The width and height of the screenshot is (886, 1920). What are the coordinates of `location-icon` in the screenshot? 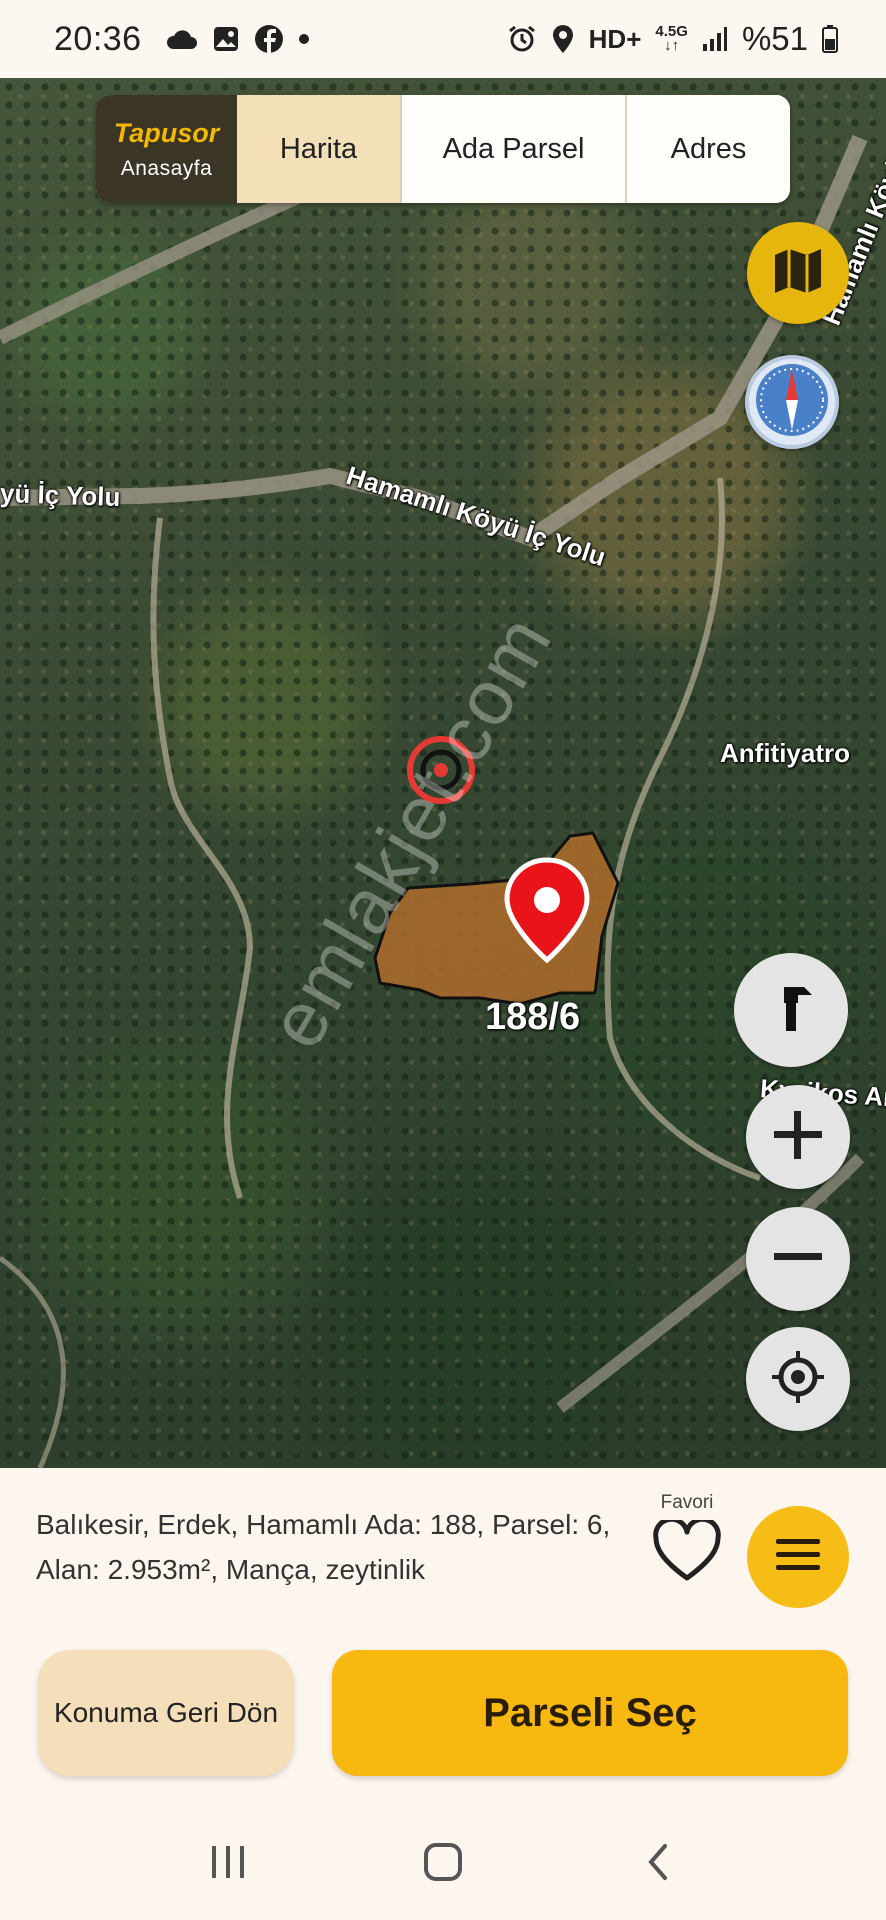 It's located at (563, 39).